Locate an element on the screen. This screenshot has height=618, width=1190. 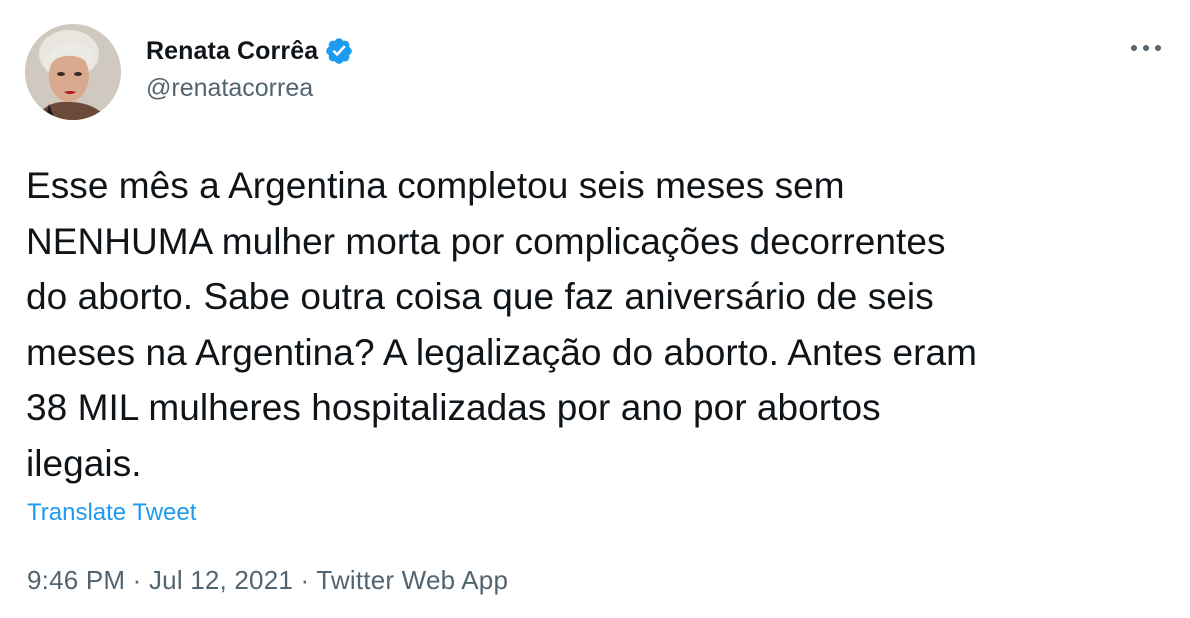
translate-tweet-link: Translate Tweet is located at coordinates (111, 513).